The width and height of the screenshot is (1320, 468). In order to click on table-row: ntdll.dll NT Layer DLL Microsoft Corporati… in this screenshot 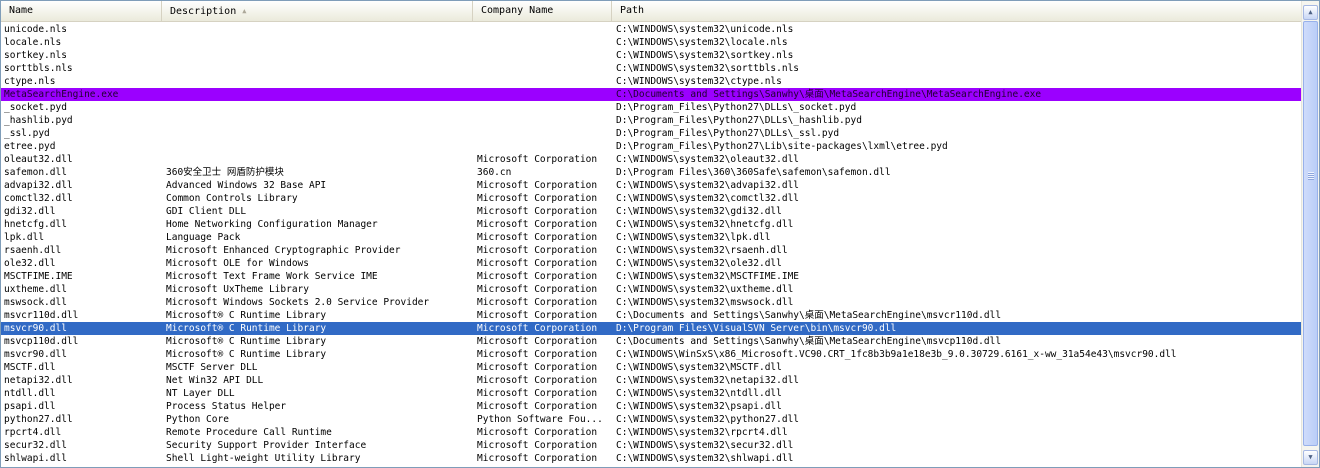, I will do `click(651, 393)`.